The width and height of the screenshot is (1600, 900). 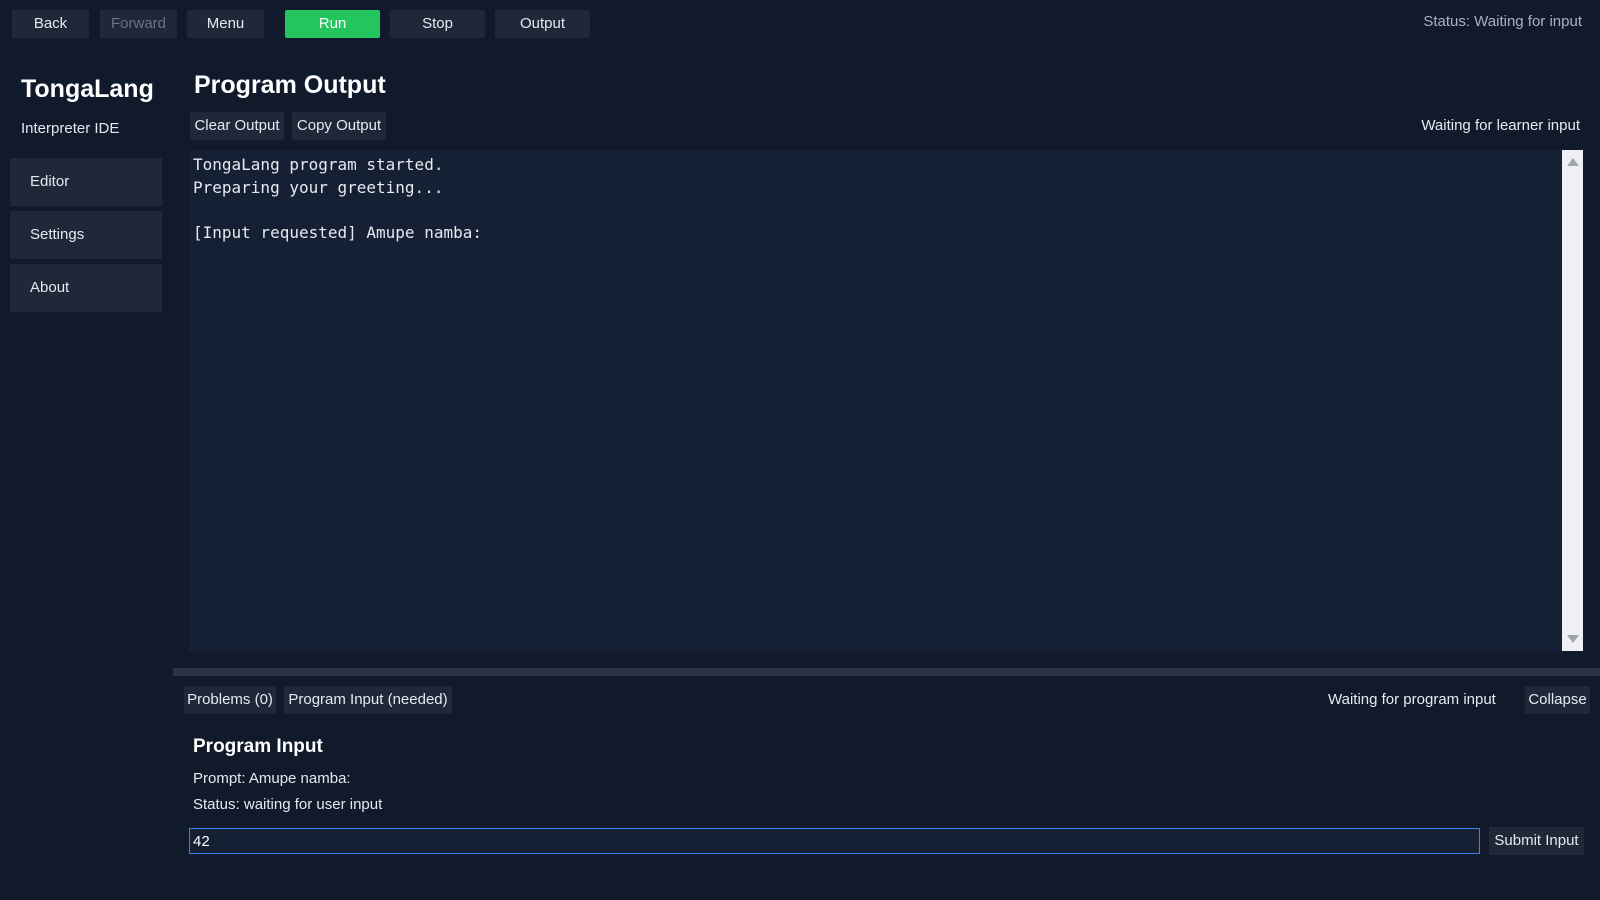 What do you see at coordinates (542, 24) in the screenshot?
I see `output-button: Output` at bounding box center [542, 24].